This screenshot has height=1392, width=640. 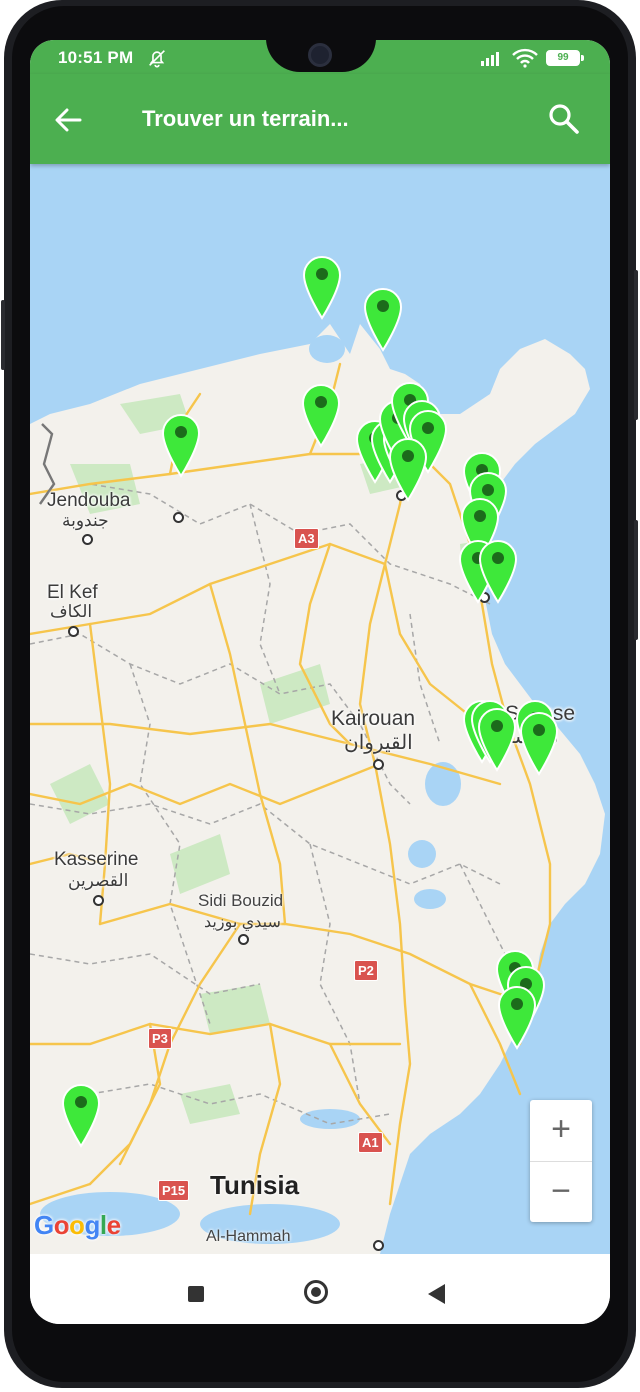 I want to click on system-nav-bar, so click(x=320, y=1289).